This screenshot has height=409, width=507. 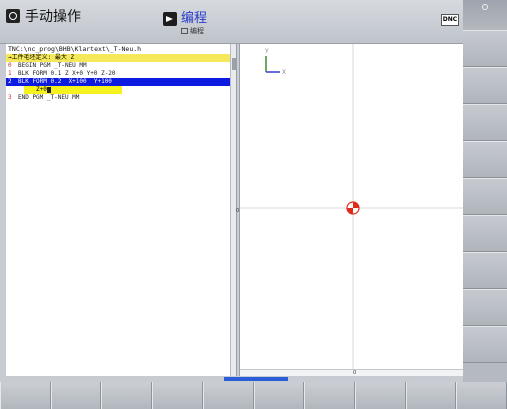 I want to click on softkey-bar, so click(x=253, y=395).